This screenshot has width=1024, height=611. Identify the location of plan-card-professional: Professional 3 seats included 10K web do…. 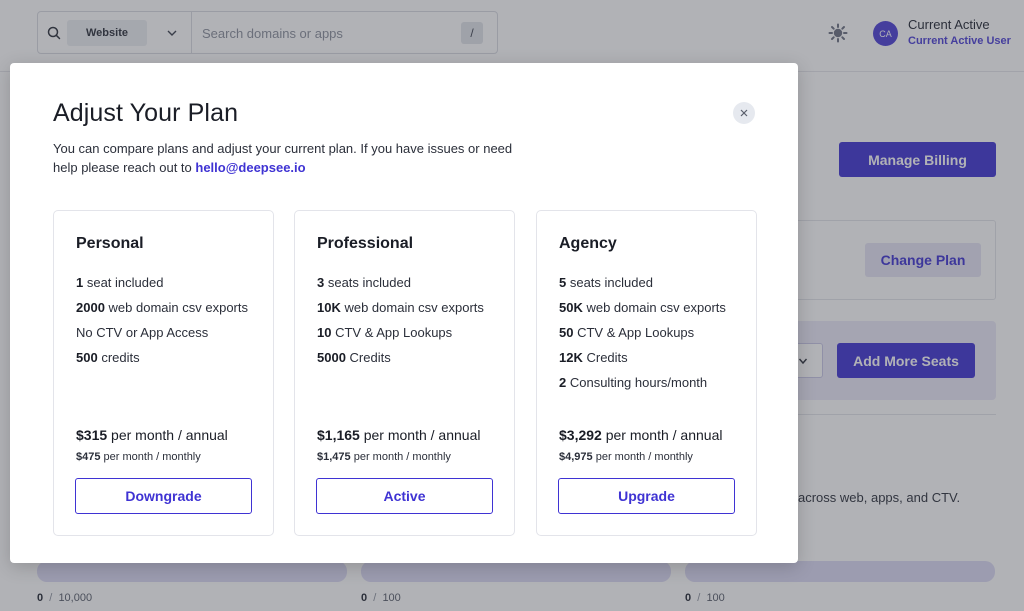
(404, 373).